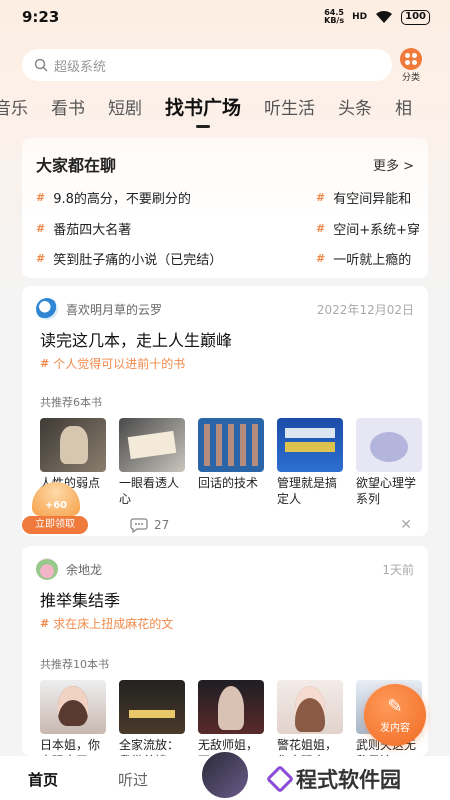  Describe the element at coordinates (360, 17) in the screenshot. I see `signal-icon: HD` at that location.